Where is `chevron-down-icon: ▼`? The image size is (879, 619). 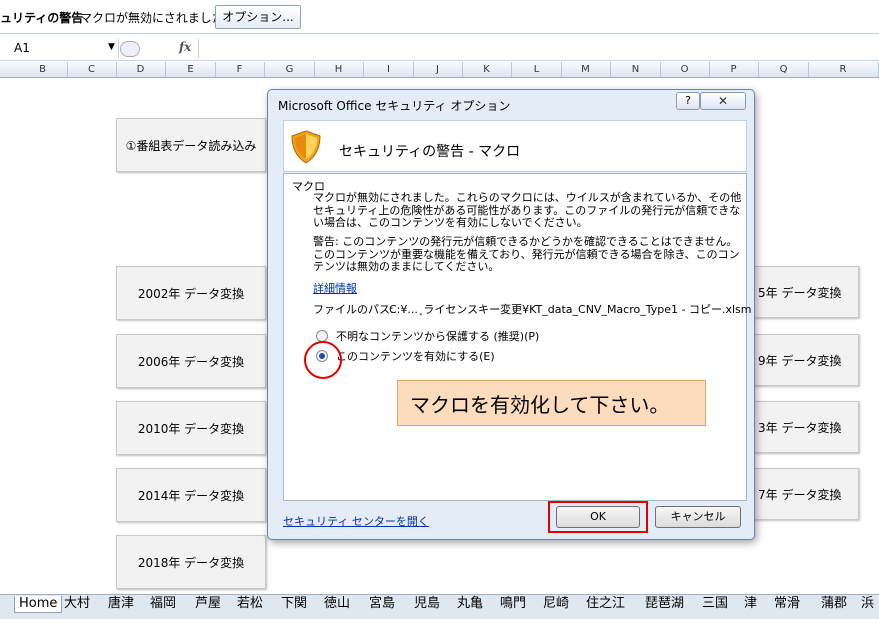 chevron-down-icon: ▼ is located at coordinates (111, 47).